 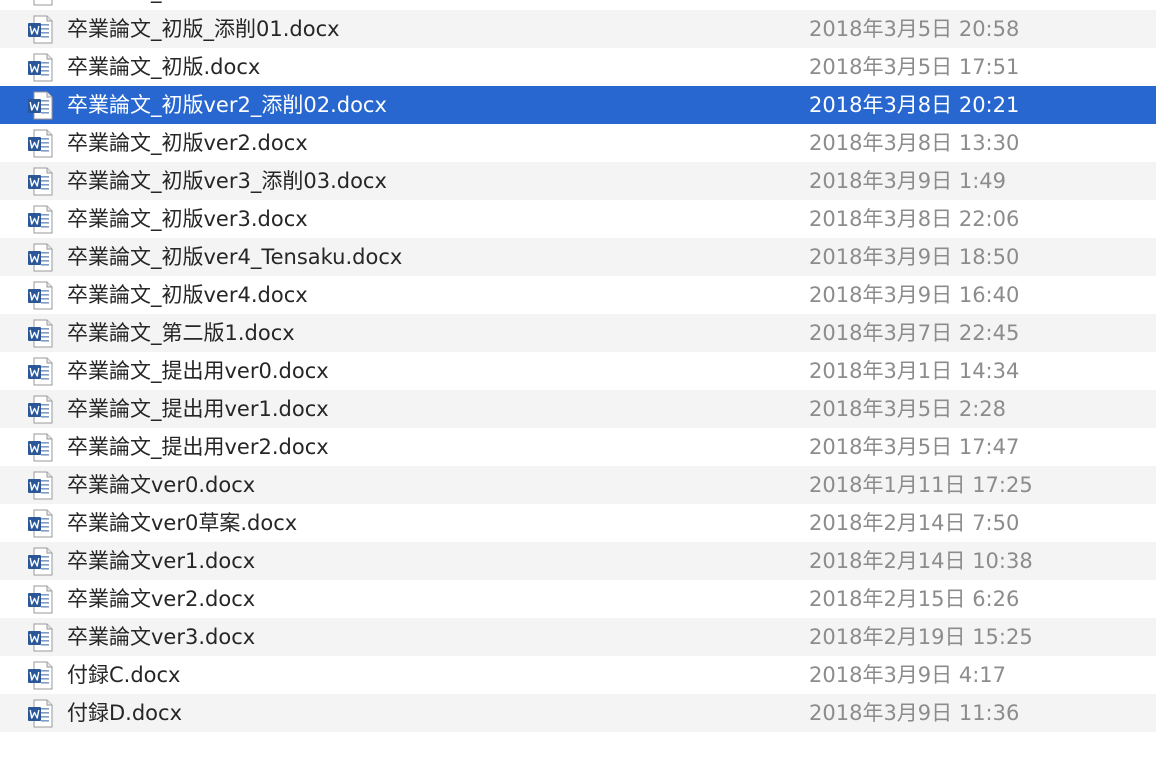 What do you see at coordinates (578, 371) in the screenshot?
I see `file-row: 卒業論文_提出用ver0.docx 2018年3月1日 14:34` at bounding box center [578, 371].